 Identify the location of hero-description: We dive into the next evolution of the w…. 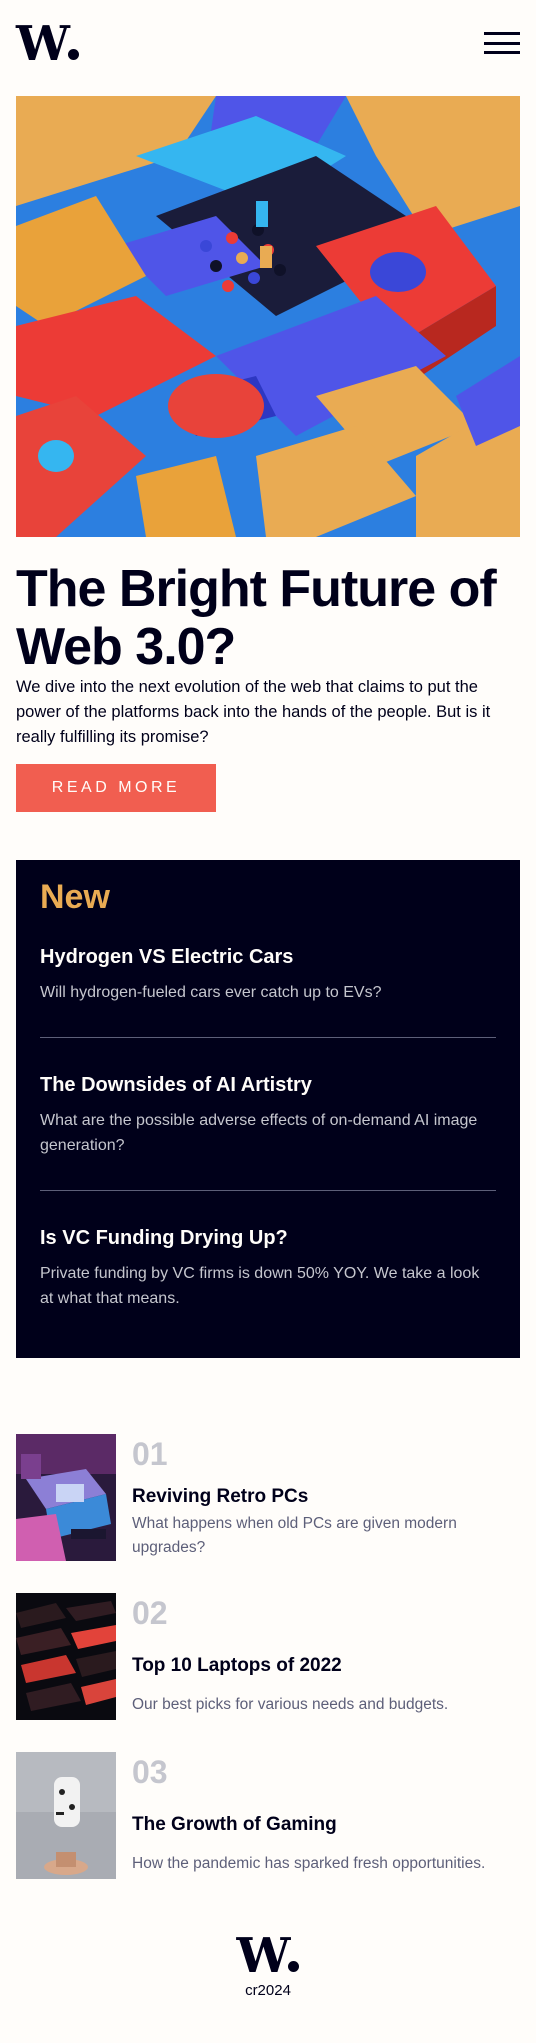
(253, 712).